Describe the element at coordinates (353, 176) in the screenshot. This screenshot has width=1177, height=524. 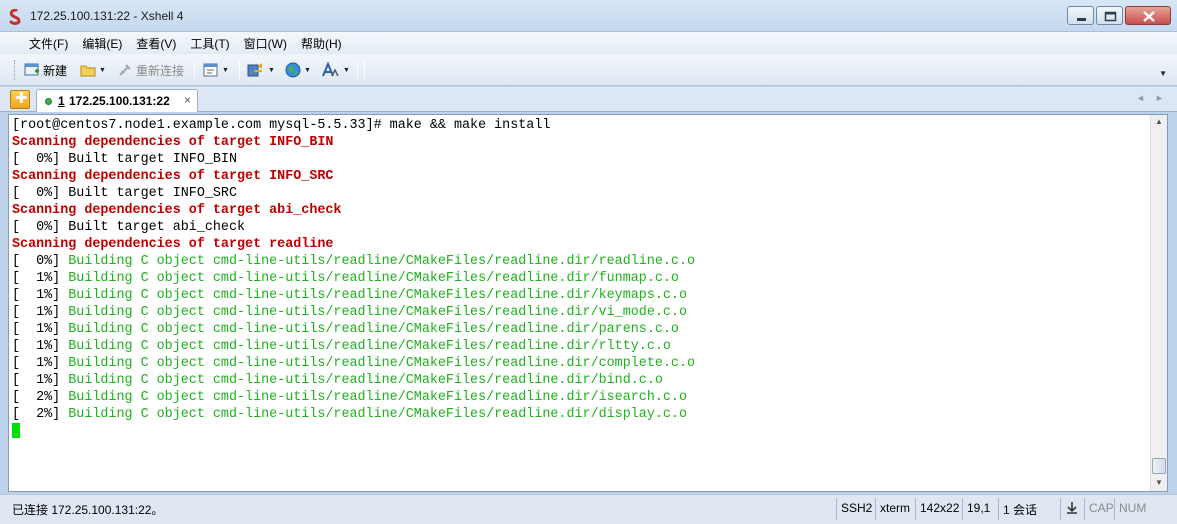
I see `terminal-line: Scanning dependencies of target INFO_SRC` at that location.